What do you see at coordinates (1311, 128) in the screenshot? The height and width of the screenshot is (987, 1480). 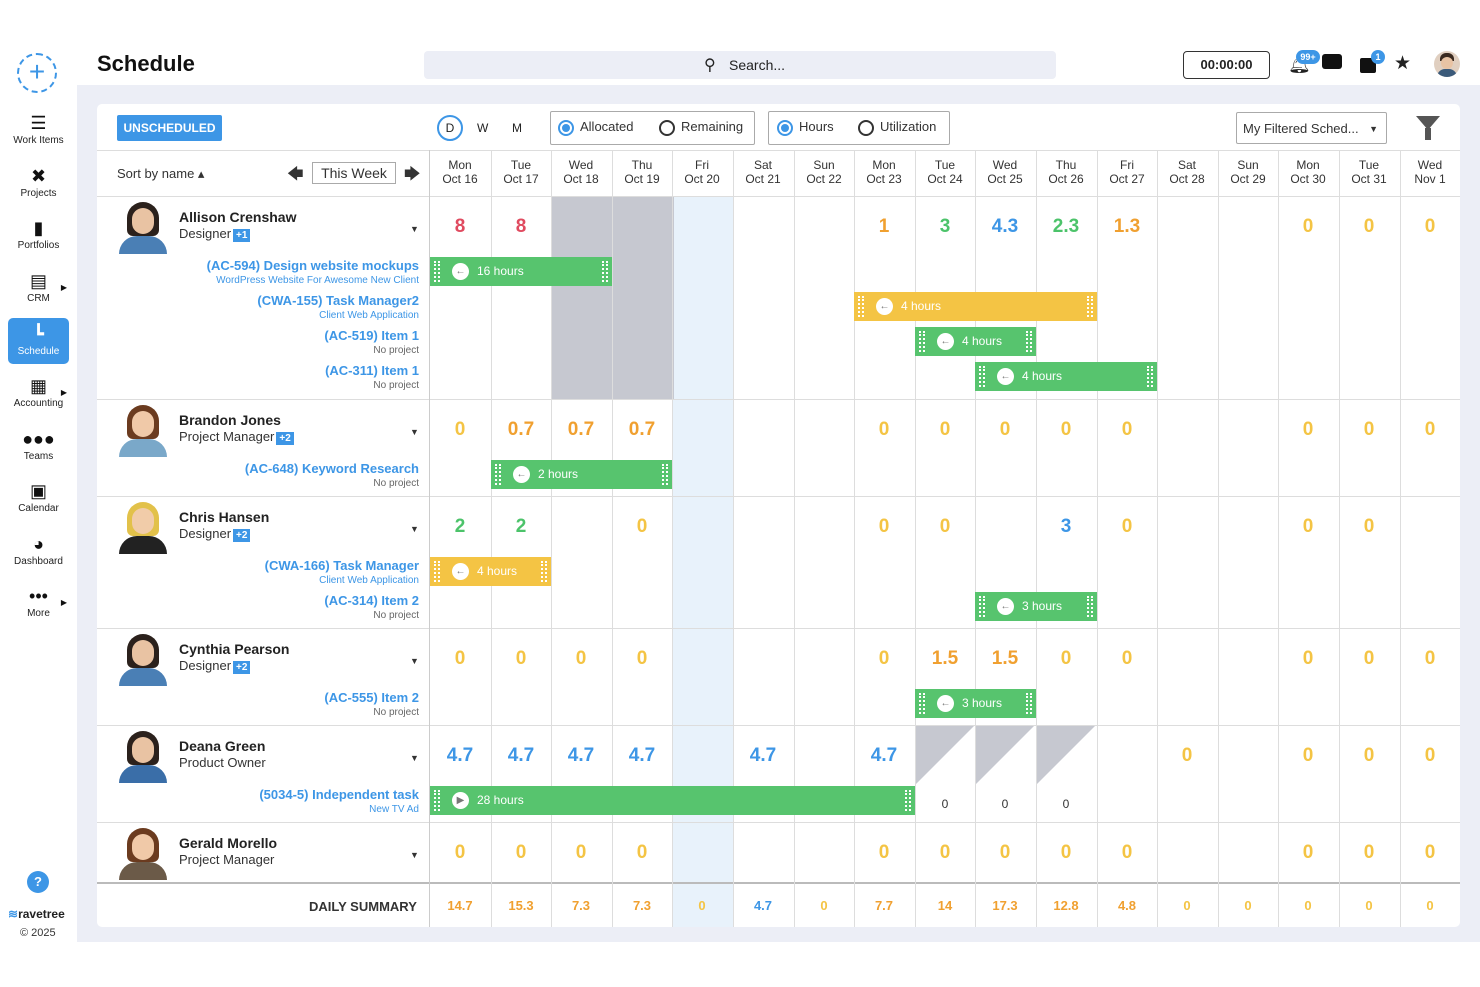 I see `saved-filter-select: My Filtered Sched... ▼` at bounding box center [1311, 128].